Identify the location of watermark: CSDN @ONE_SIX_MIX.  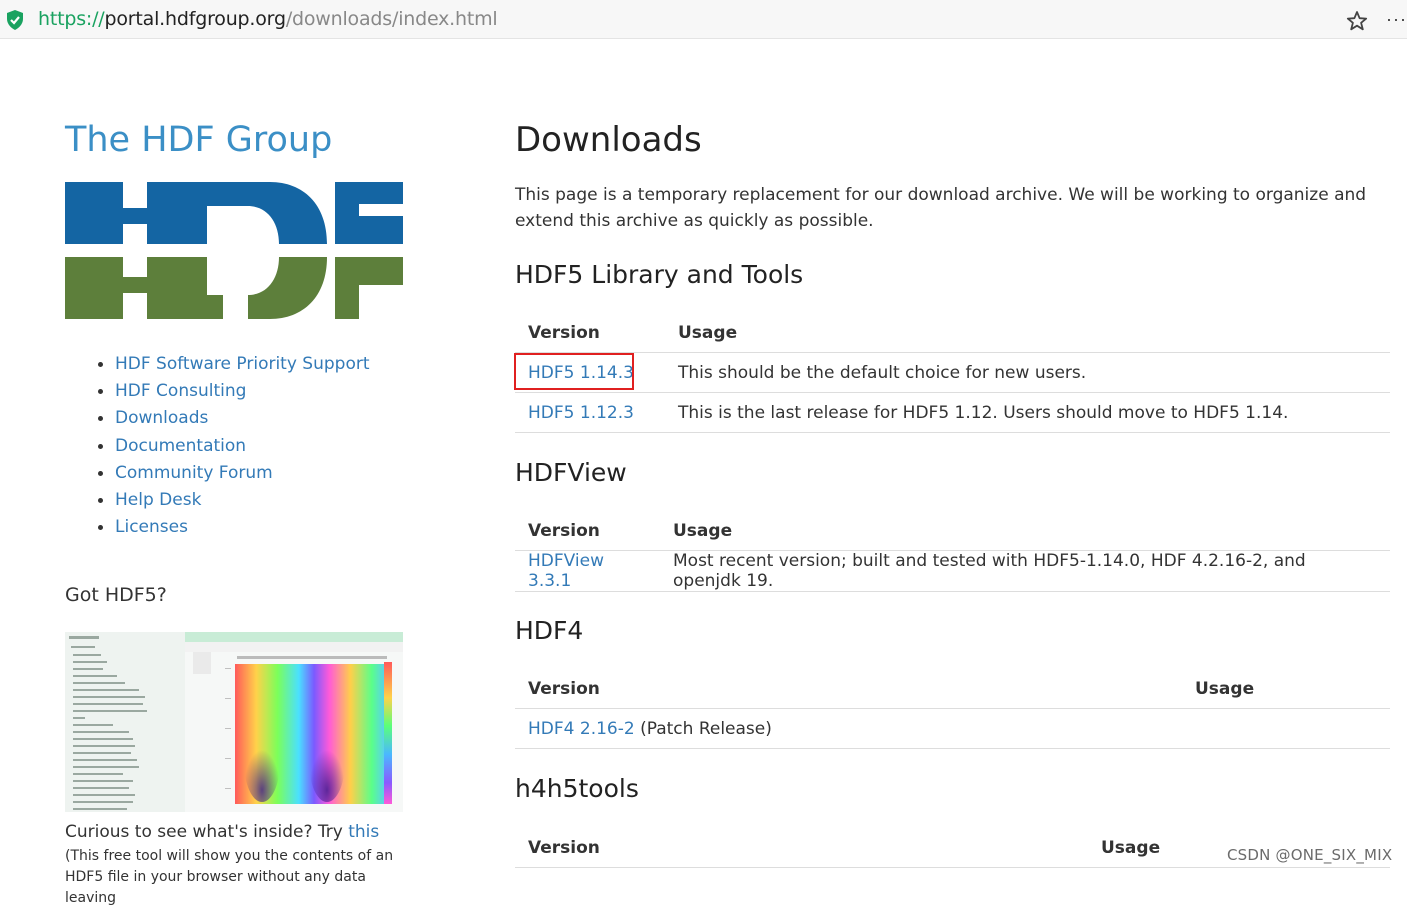
(1310, 855).